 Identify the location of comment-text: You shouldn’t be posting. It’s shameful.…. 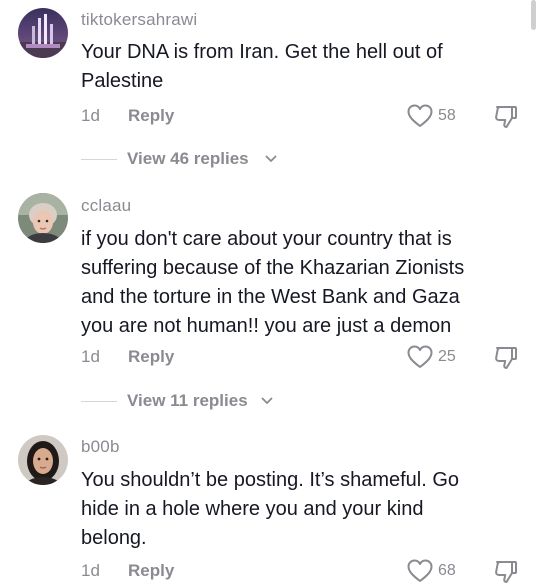
(270, 509).